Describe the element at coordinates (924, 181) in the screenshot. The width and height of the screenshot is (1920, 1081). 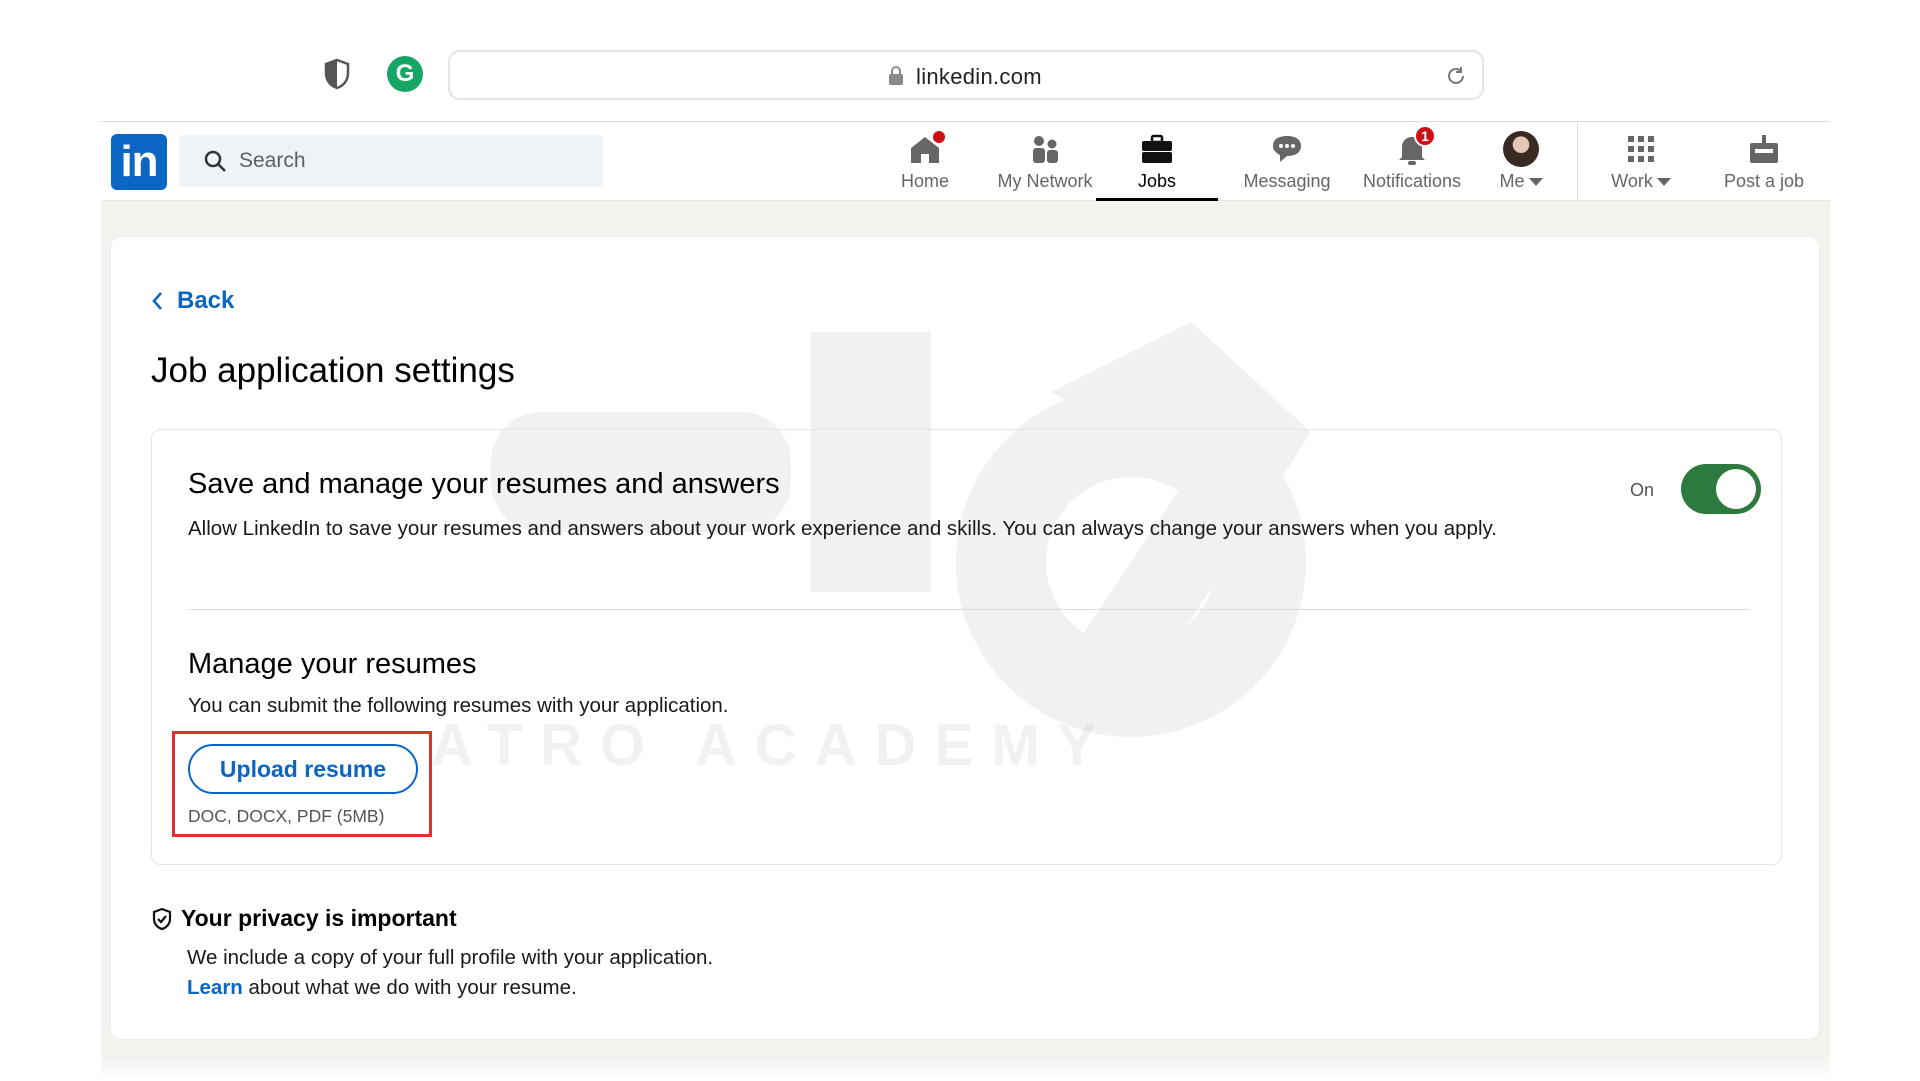
I see `nav-home-label: Home` at that location.